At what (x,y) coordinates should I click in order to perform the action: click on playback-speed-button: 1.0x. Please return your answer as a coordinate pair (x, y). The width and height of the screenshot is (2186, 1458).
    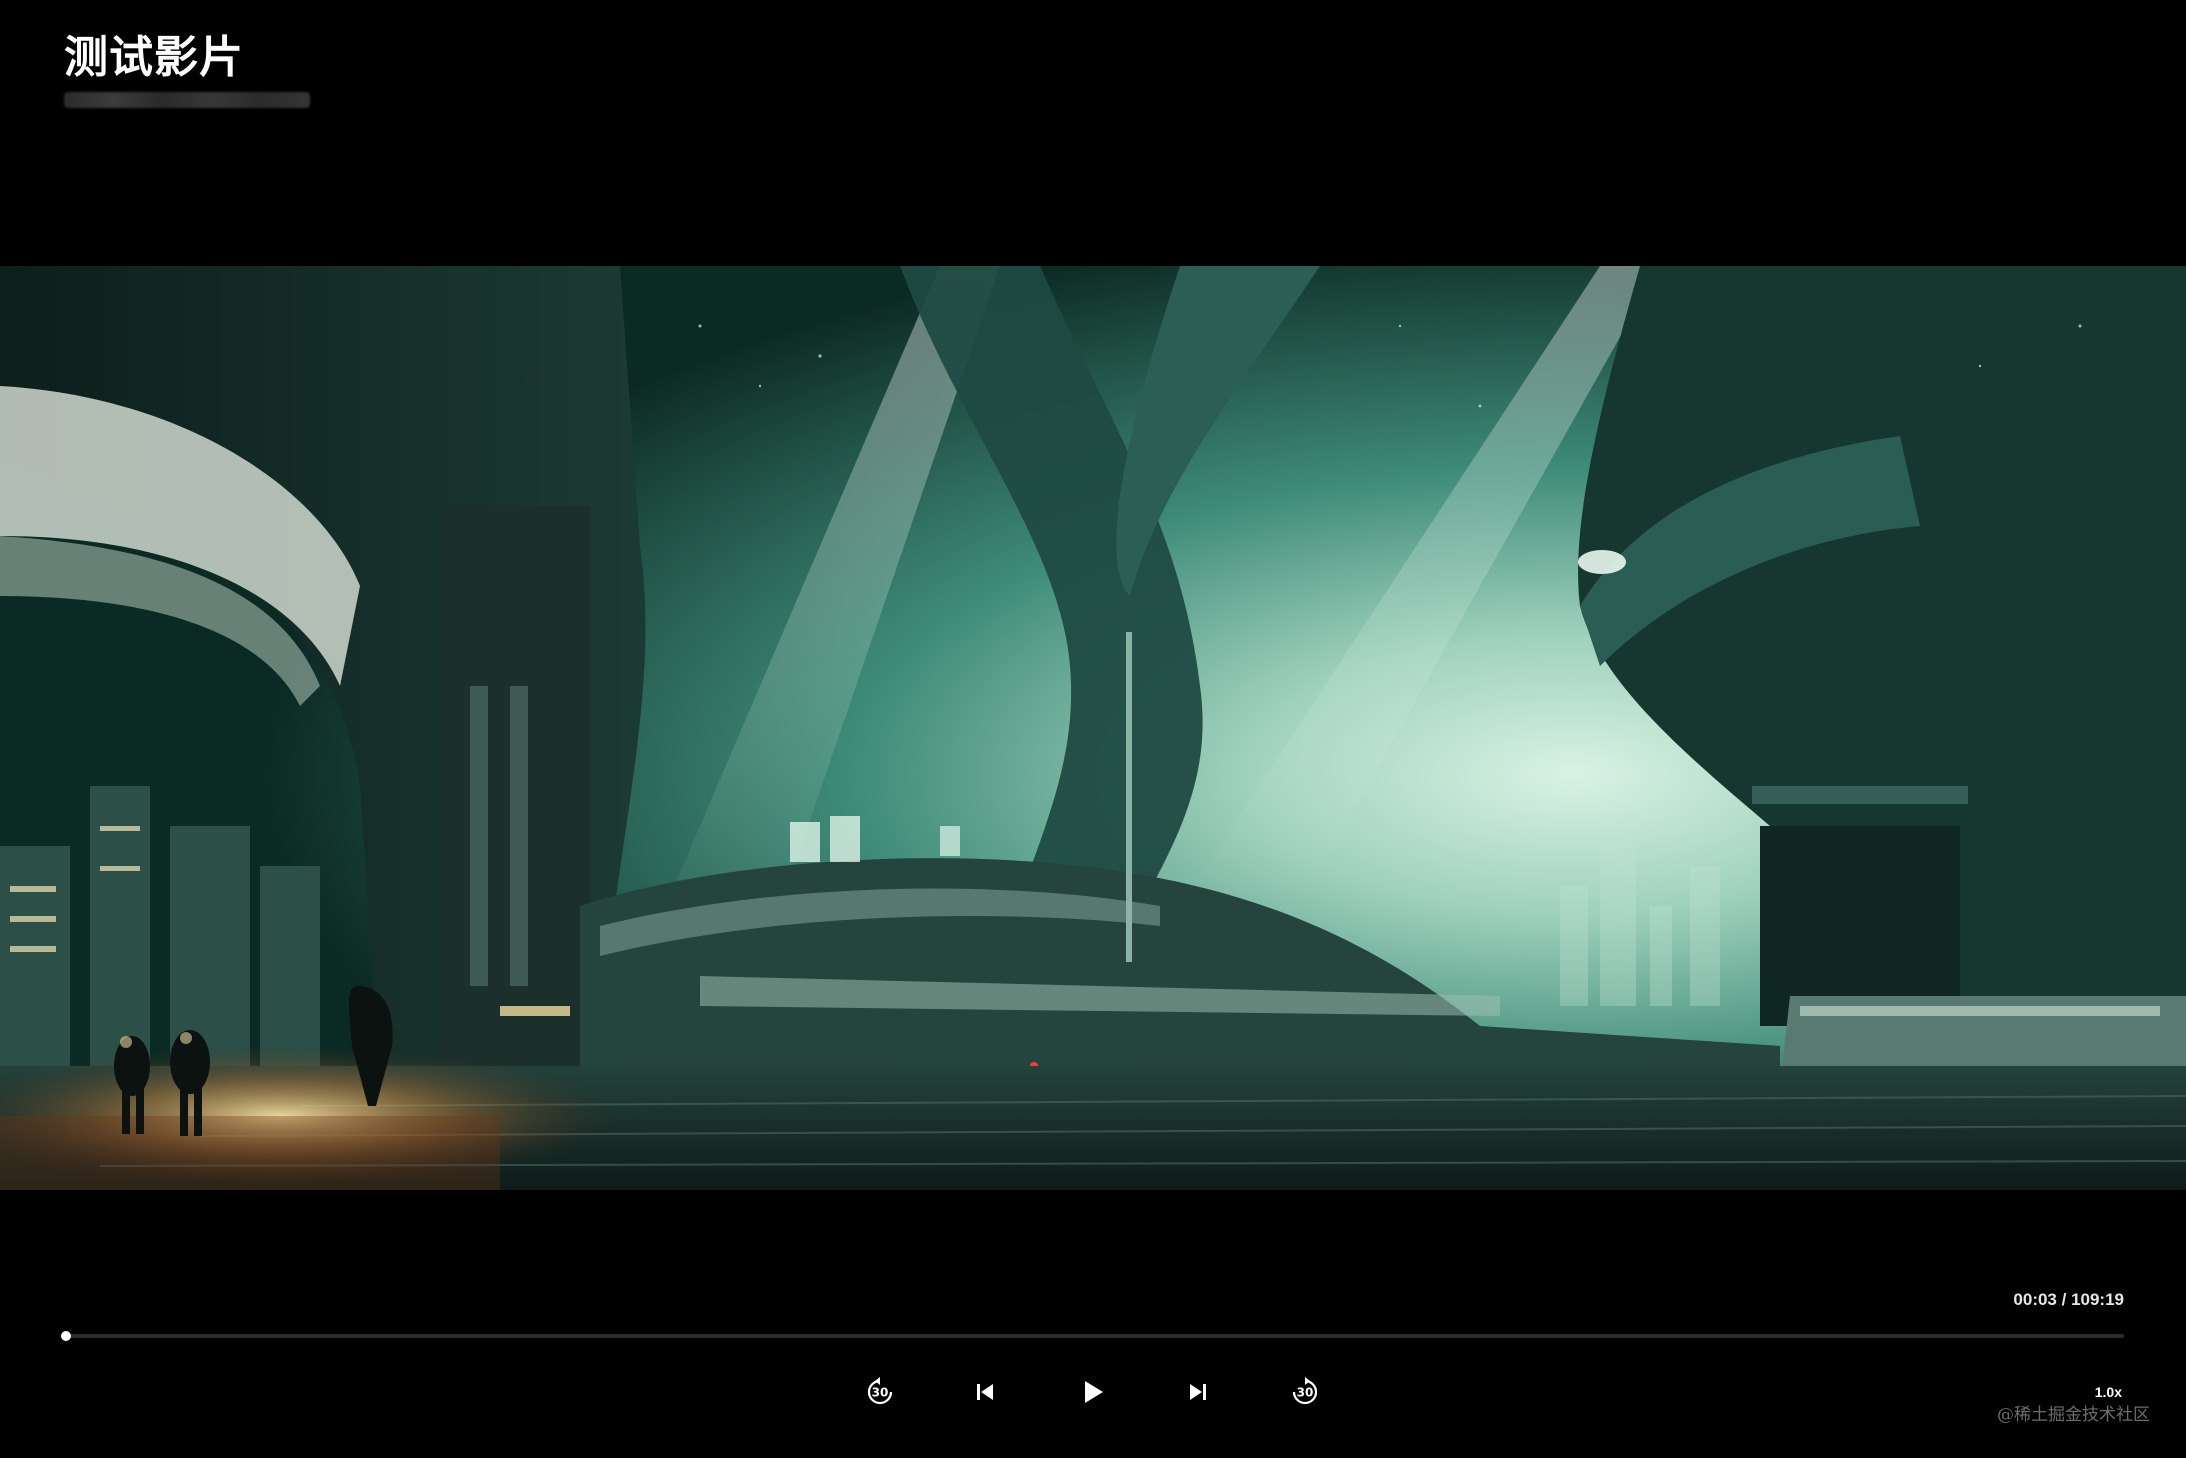
    Looking at the image, I should click on (2108, 1392).